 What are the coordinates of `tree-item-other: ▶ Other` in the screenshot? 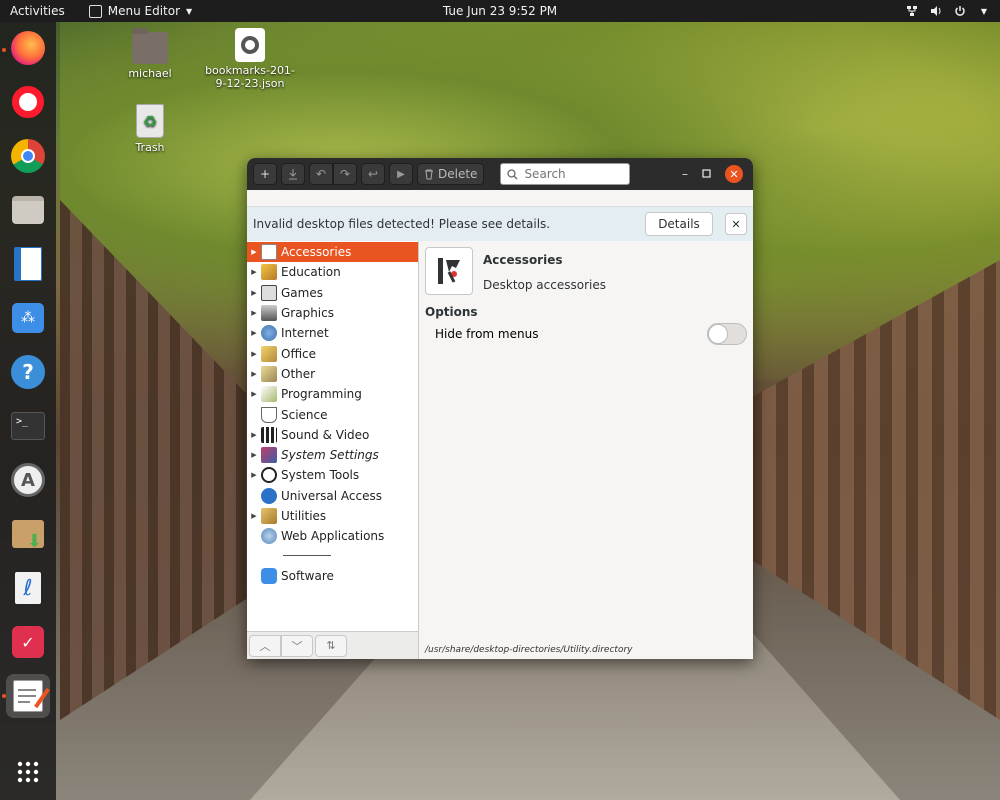 It's located at (332, 374).